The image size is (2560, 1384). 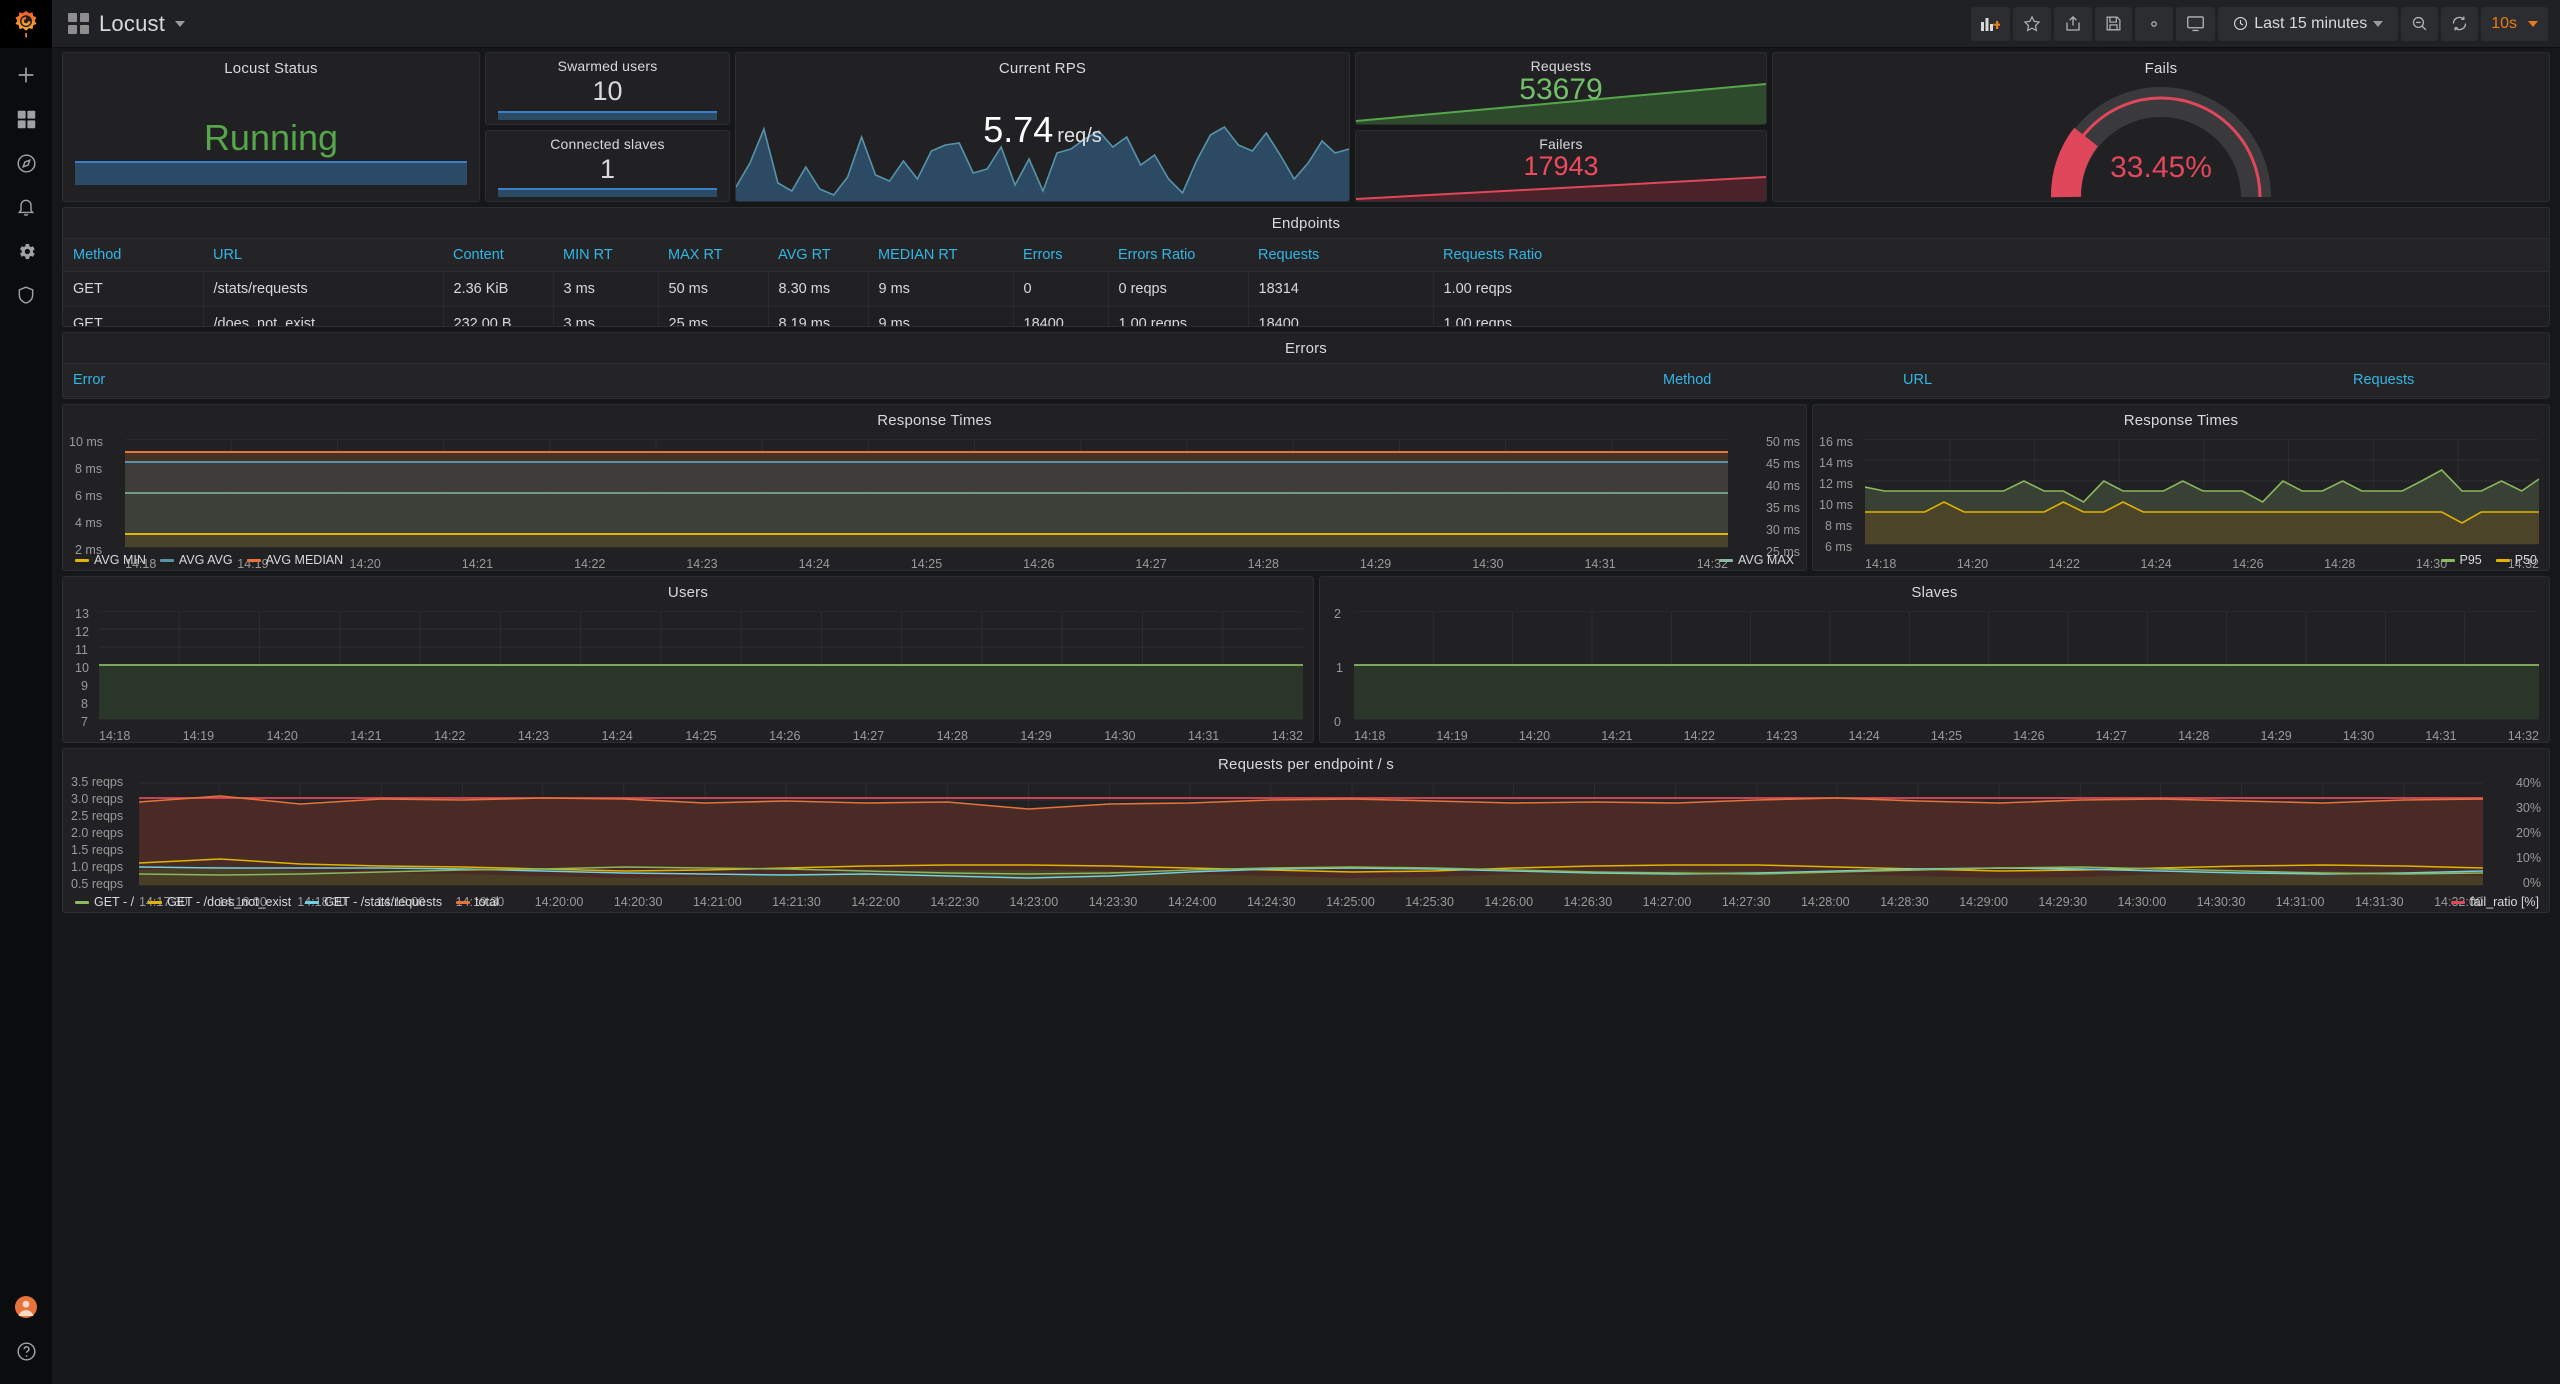 I want to click on panel-swarmed-users: Swarmed users 10, so click(x=607, y=88).